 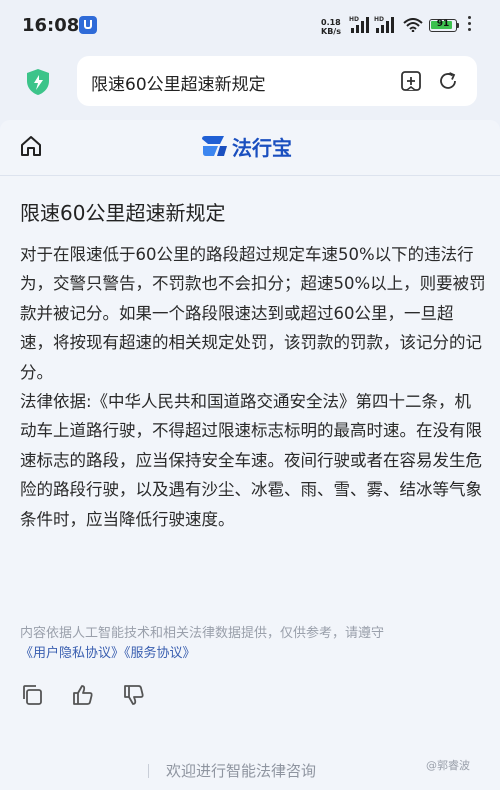 I want to click on shield-check-icon, so click(x=38, y=82).